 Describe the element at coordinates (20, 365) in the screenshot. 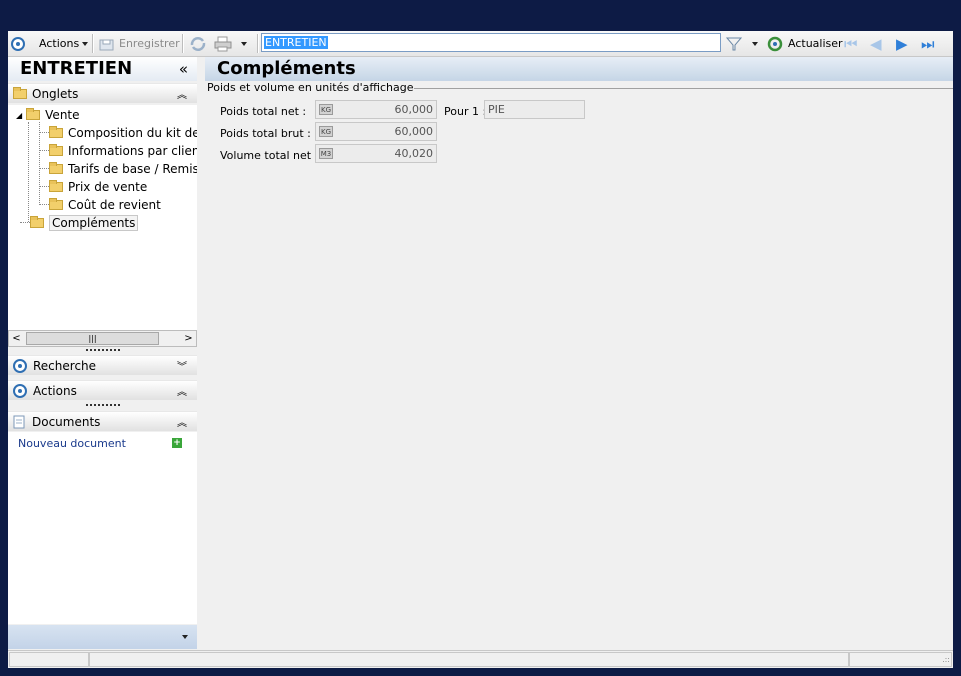

I see `recherche-icon` at that location.